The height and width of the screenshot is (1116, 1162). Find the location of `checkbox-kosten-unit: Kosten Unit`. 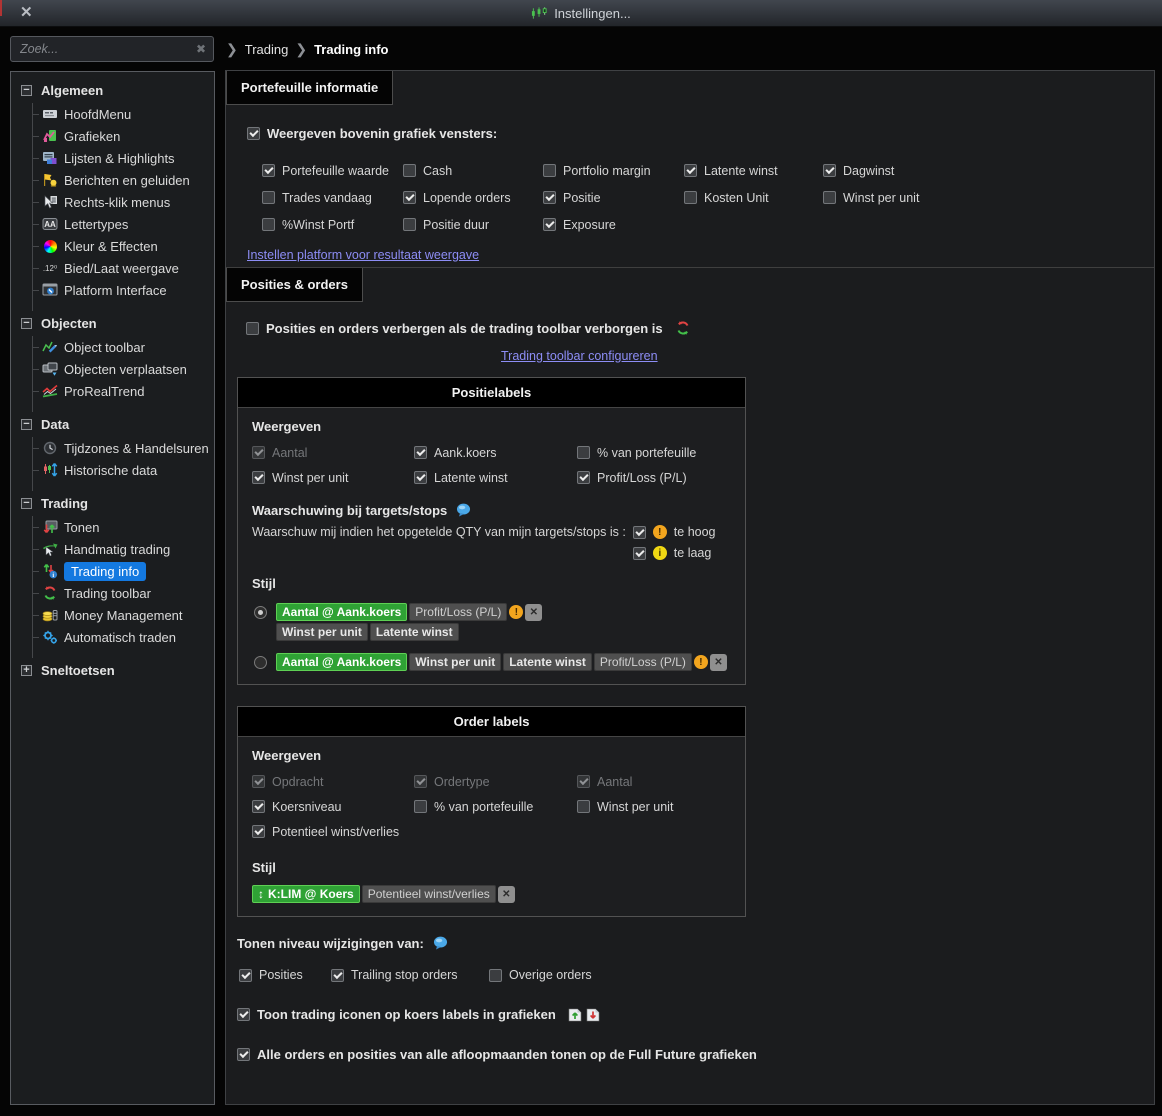

checkbox-kosten-unit: Kosten Unit is located at coordinates (753, 198).